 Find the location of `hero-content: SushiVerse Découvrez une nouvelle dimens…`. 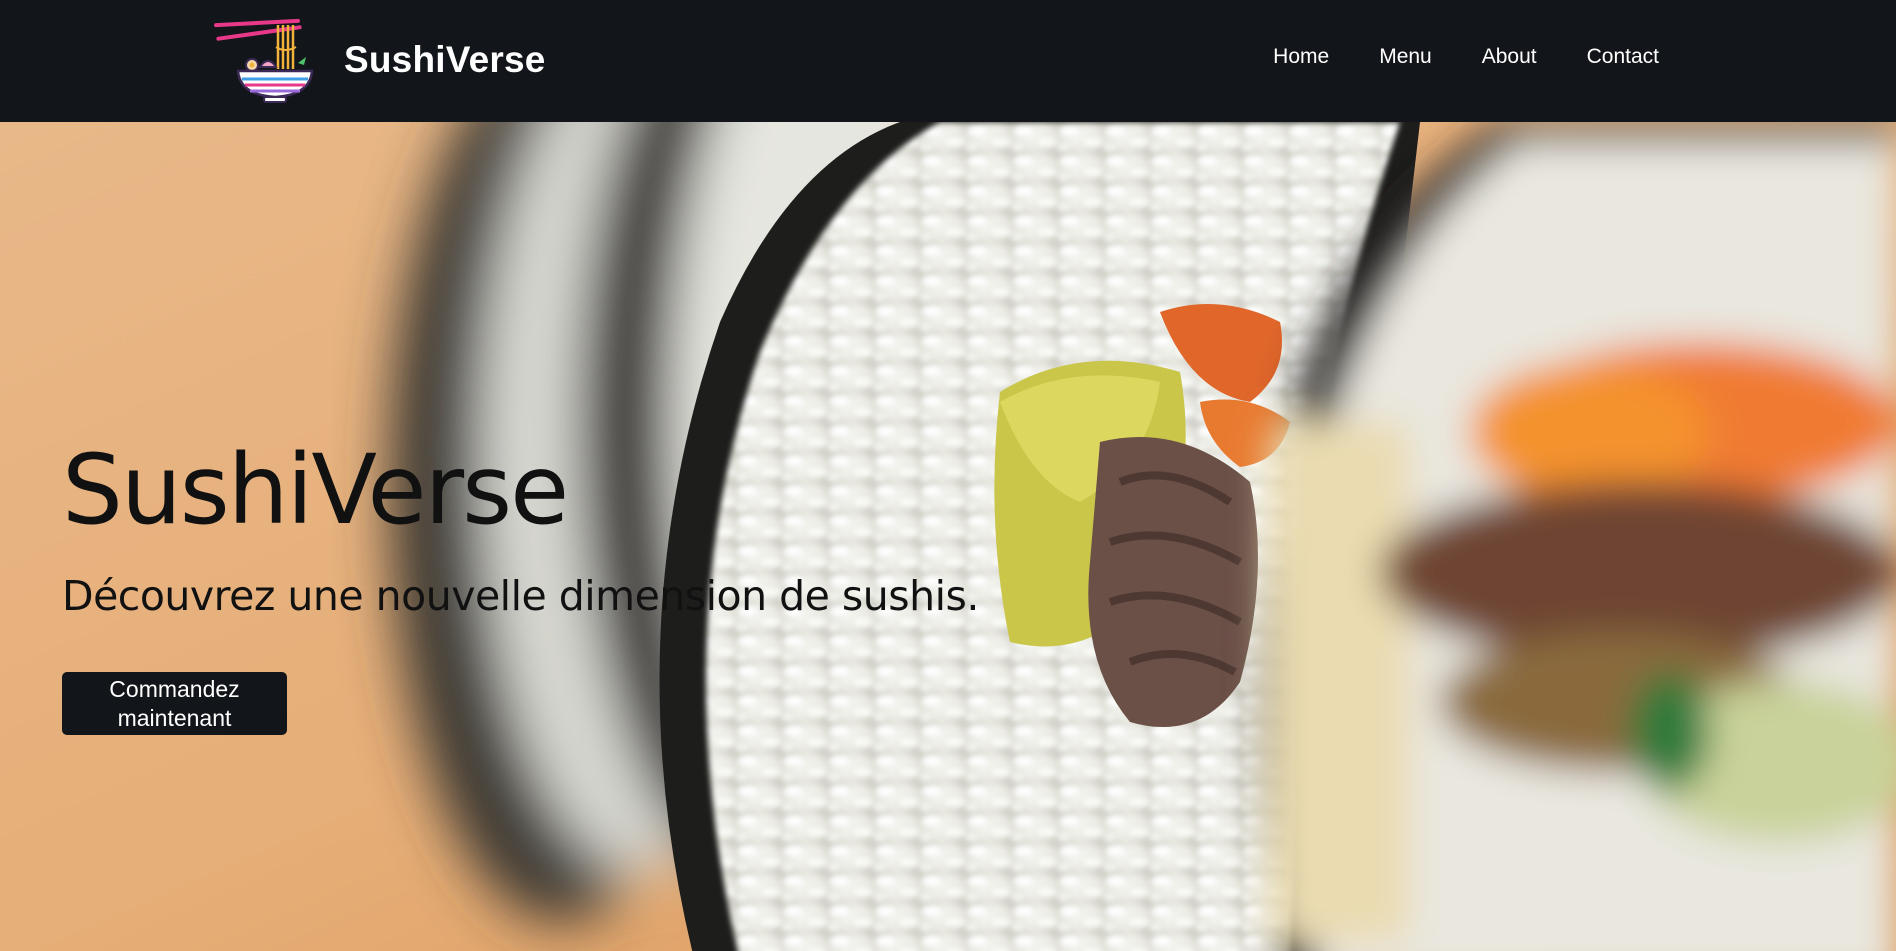

hero-content: SushiVerse Découvrez une nouvelle dimens… is located at coordinates (520, 588).